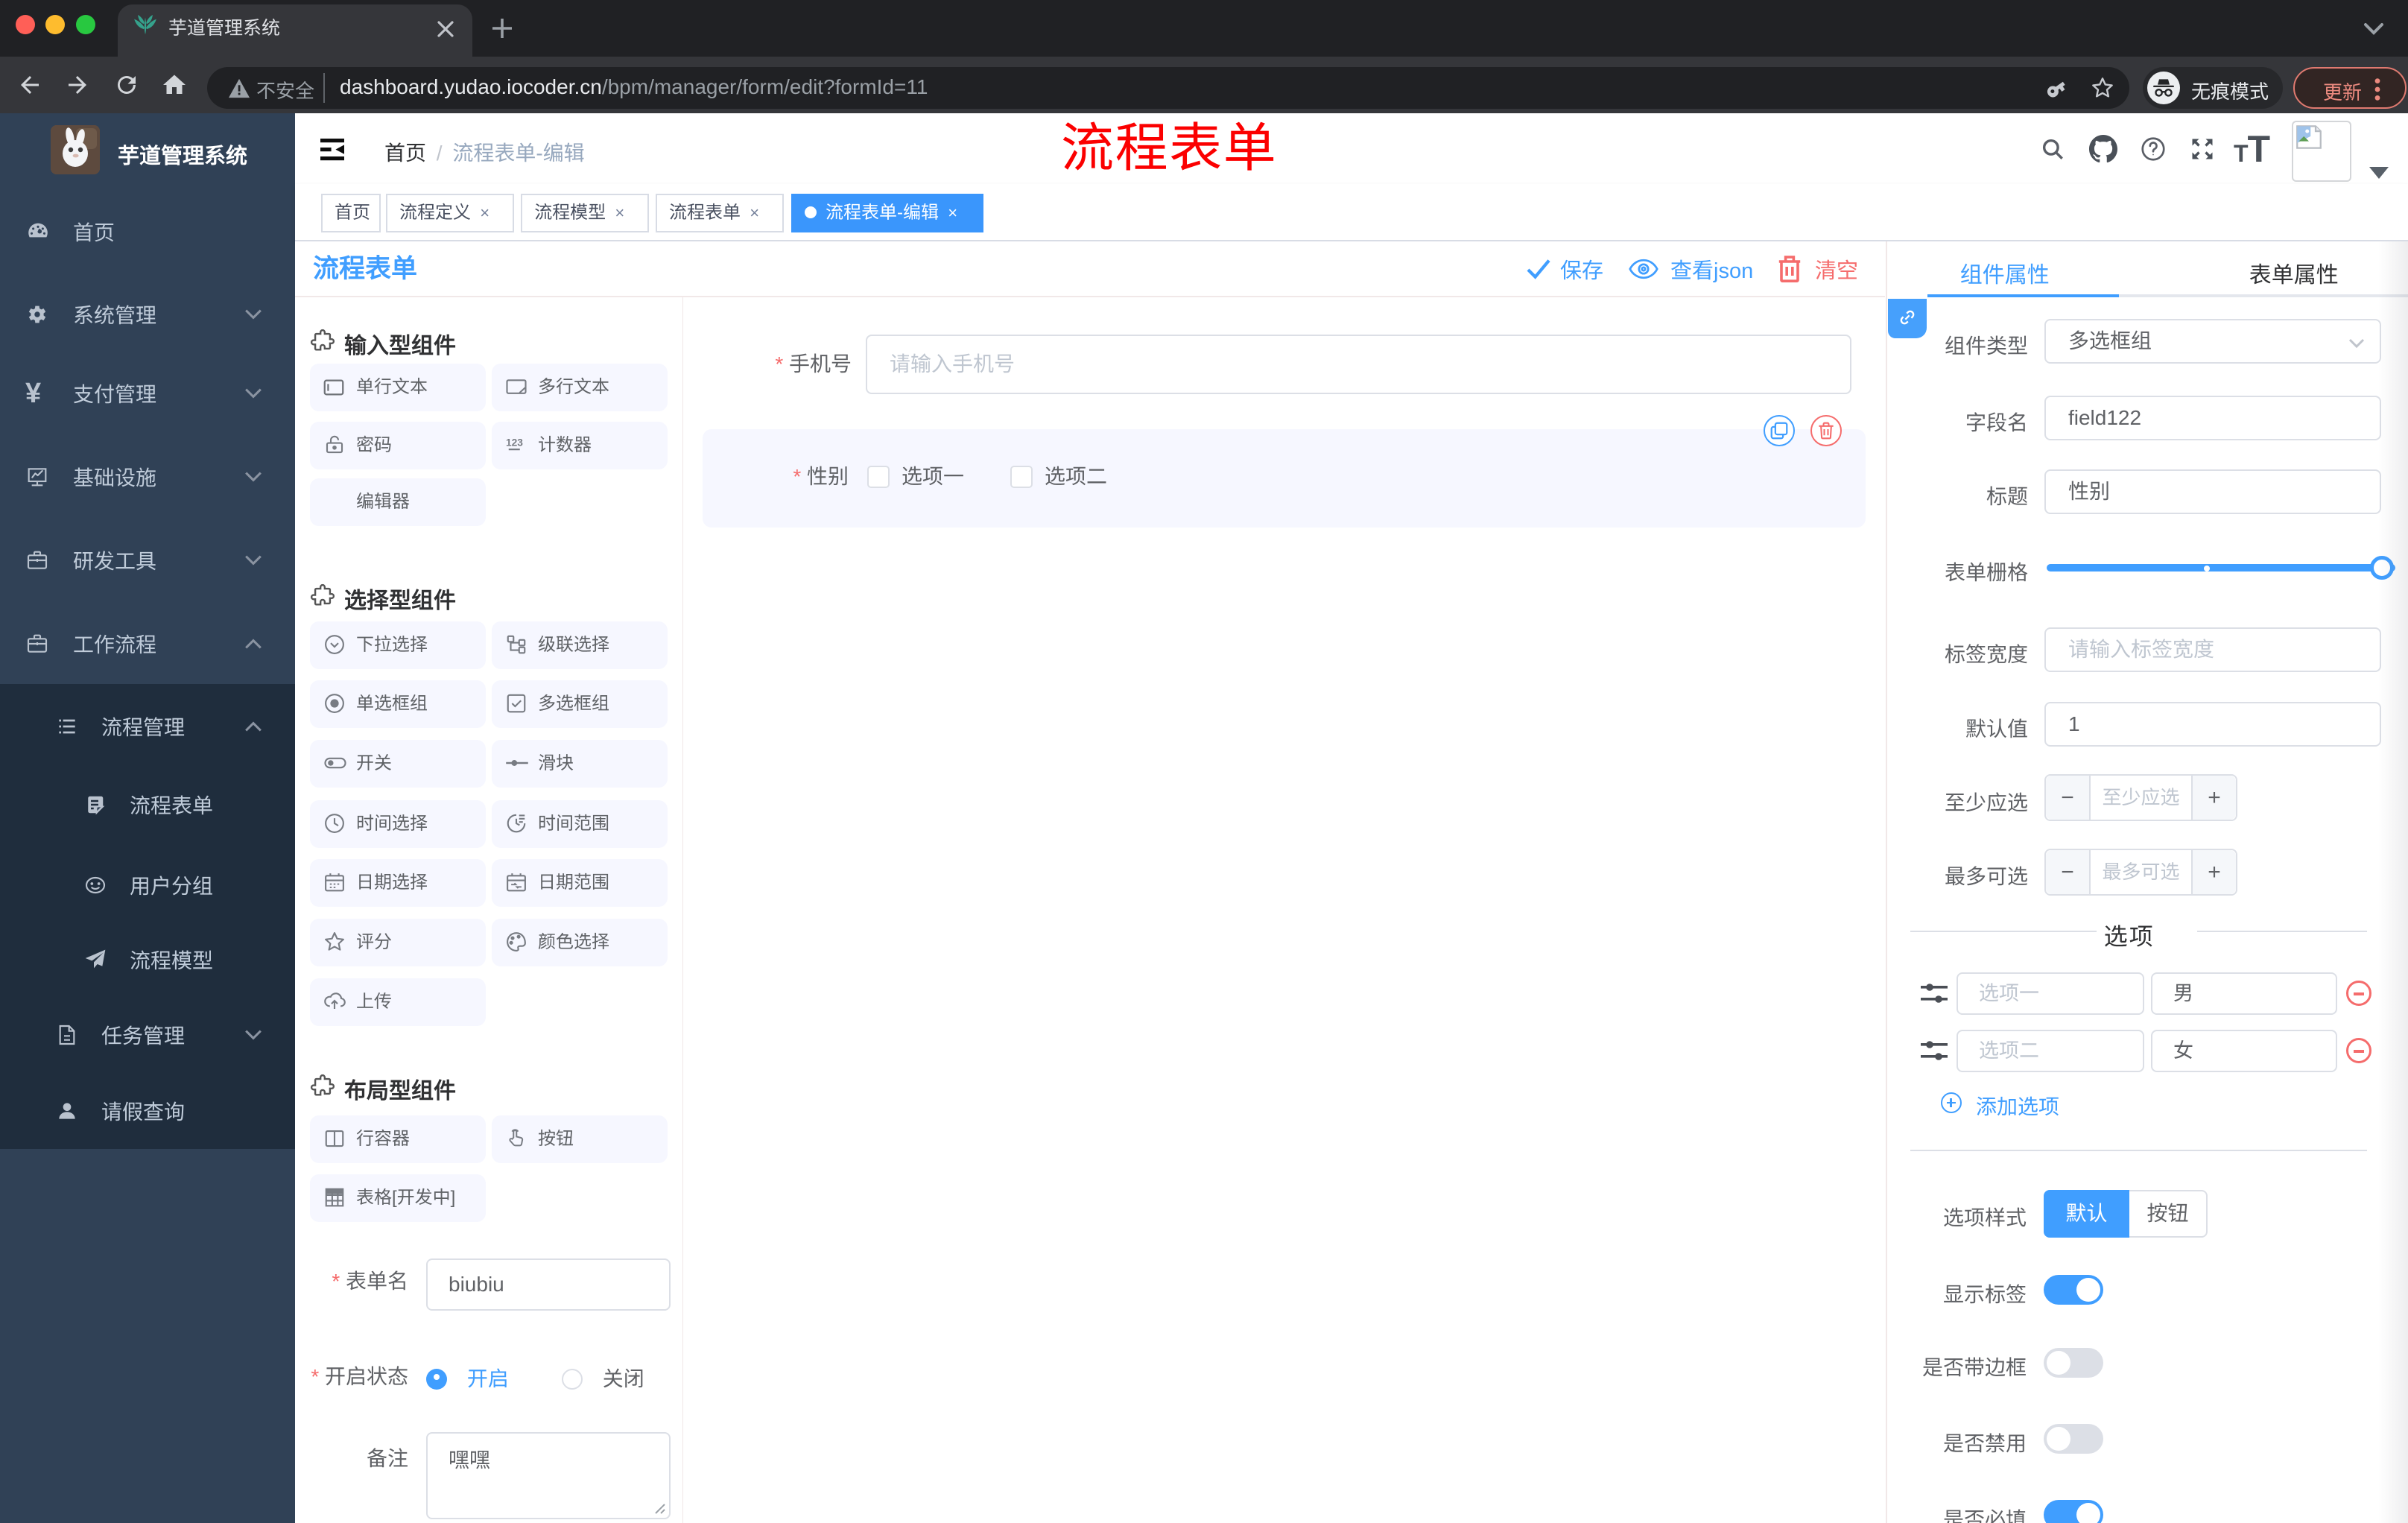 The height and width of the screenshot is (1523, 2408). I want to click on svg-text: 123, so click(514, 442).